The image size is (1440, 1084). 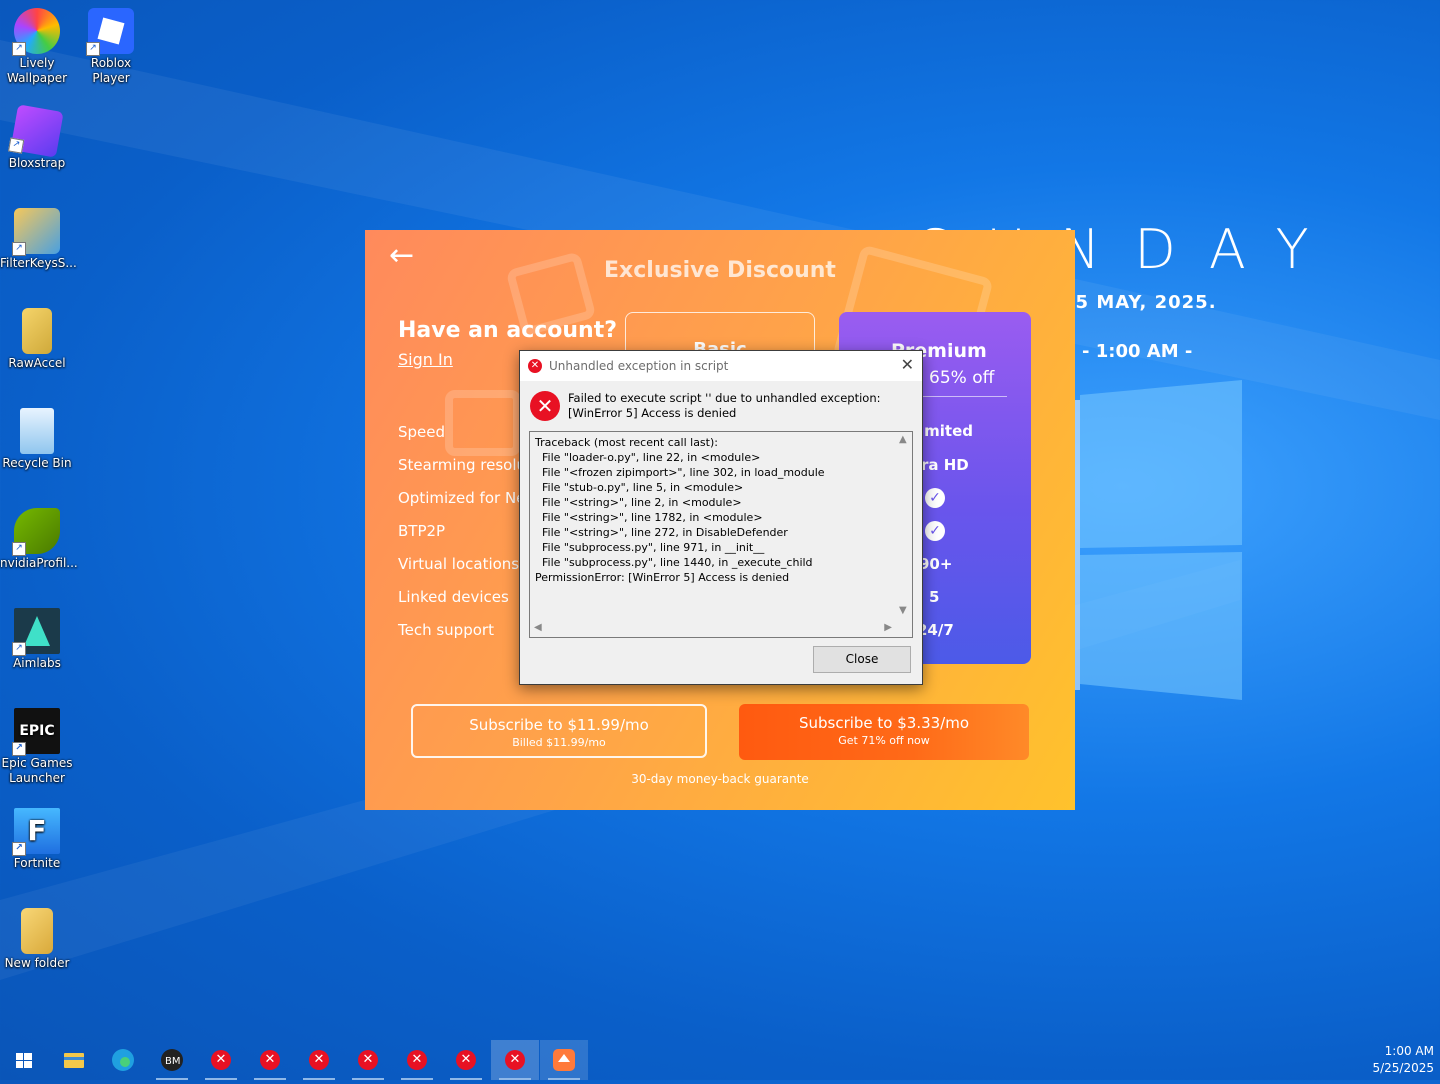 What do you see at coordinates (37, 431) in the screenshot?
I see `recycle-bin-icon` at bounding box center [37, 431].